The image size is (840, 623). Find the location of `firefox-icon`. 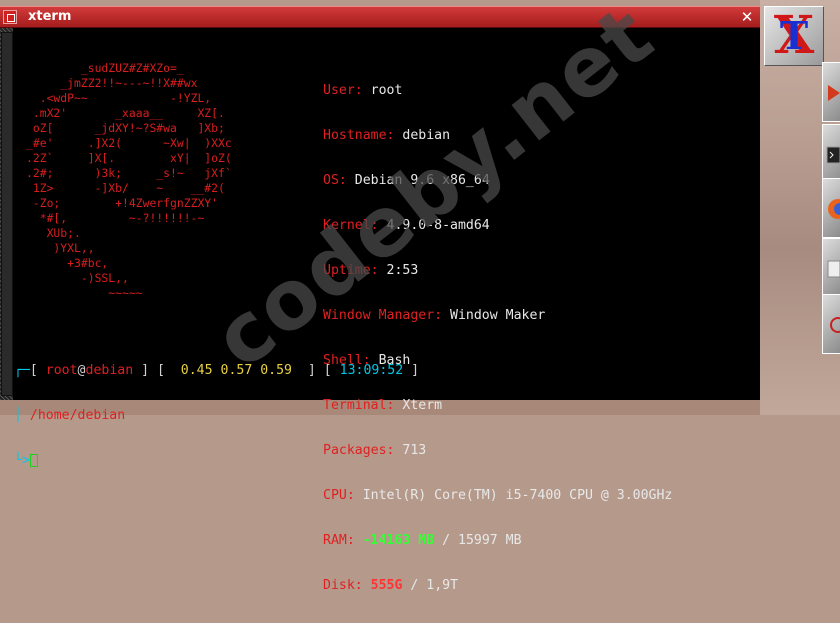

firefox-icon is located at coordinates (834, 209).